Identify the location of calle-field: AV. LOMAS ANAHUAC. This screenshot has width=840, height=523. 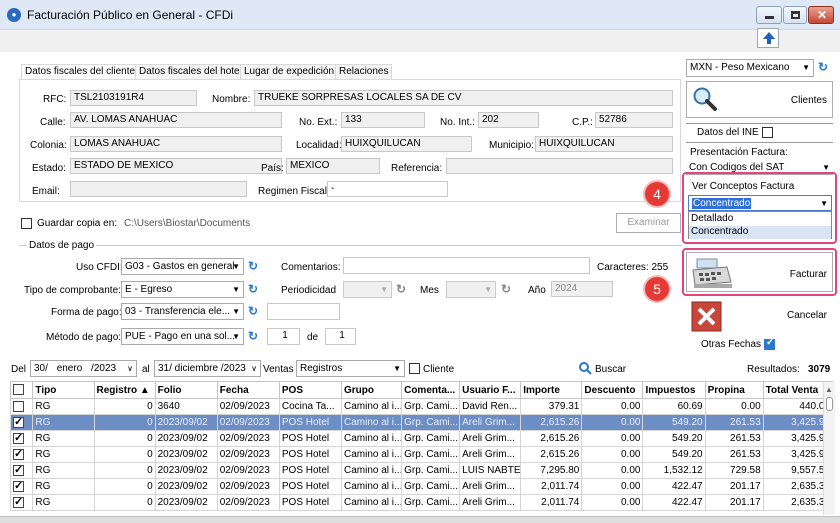
(176, 120).